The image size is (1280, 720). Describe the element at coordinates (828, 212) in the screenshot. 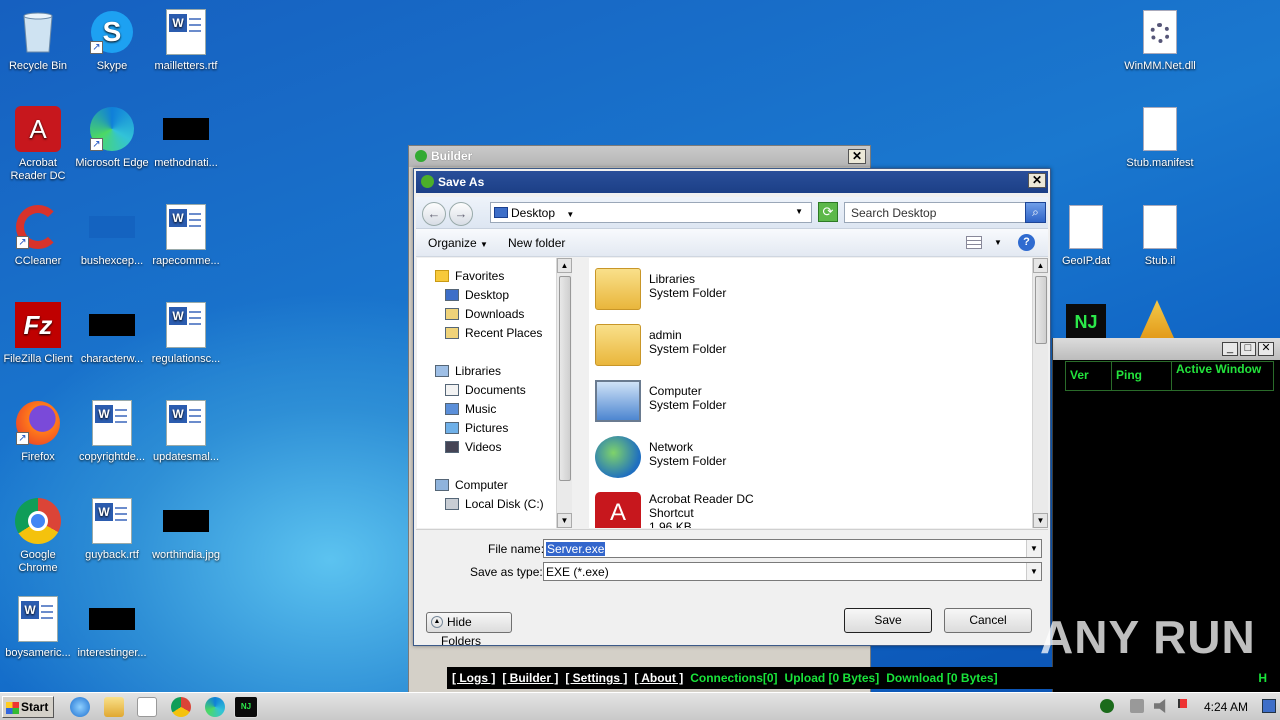

I see `refresh-icon: ⟳` at that location.